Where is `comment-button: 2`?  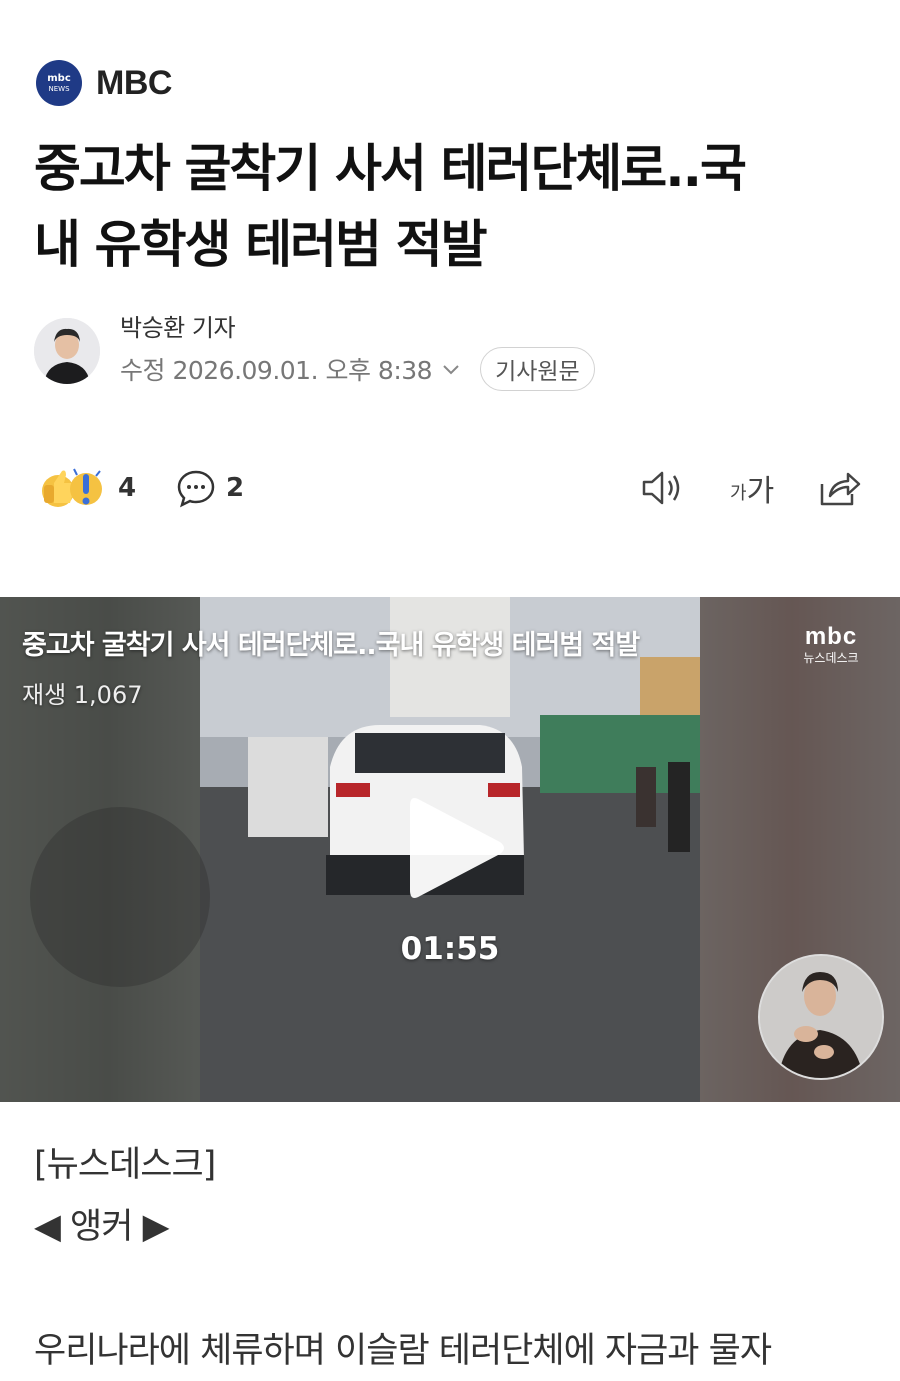
comment-button: 2 is located at coordinates (210, 488).